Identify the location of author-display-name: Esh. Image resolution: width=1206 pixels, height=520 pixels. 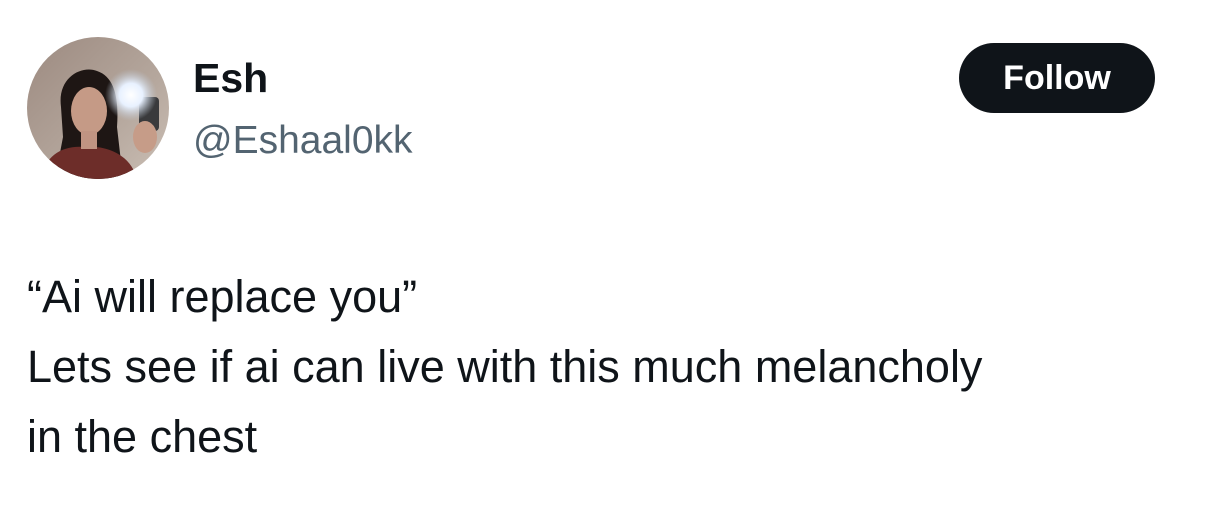
(230, 78).